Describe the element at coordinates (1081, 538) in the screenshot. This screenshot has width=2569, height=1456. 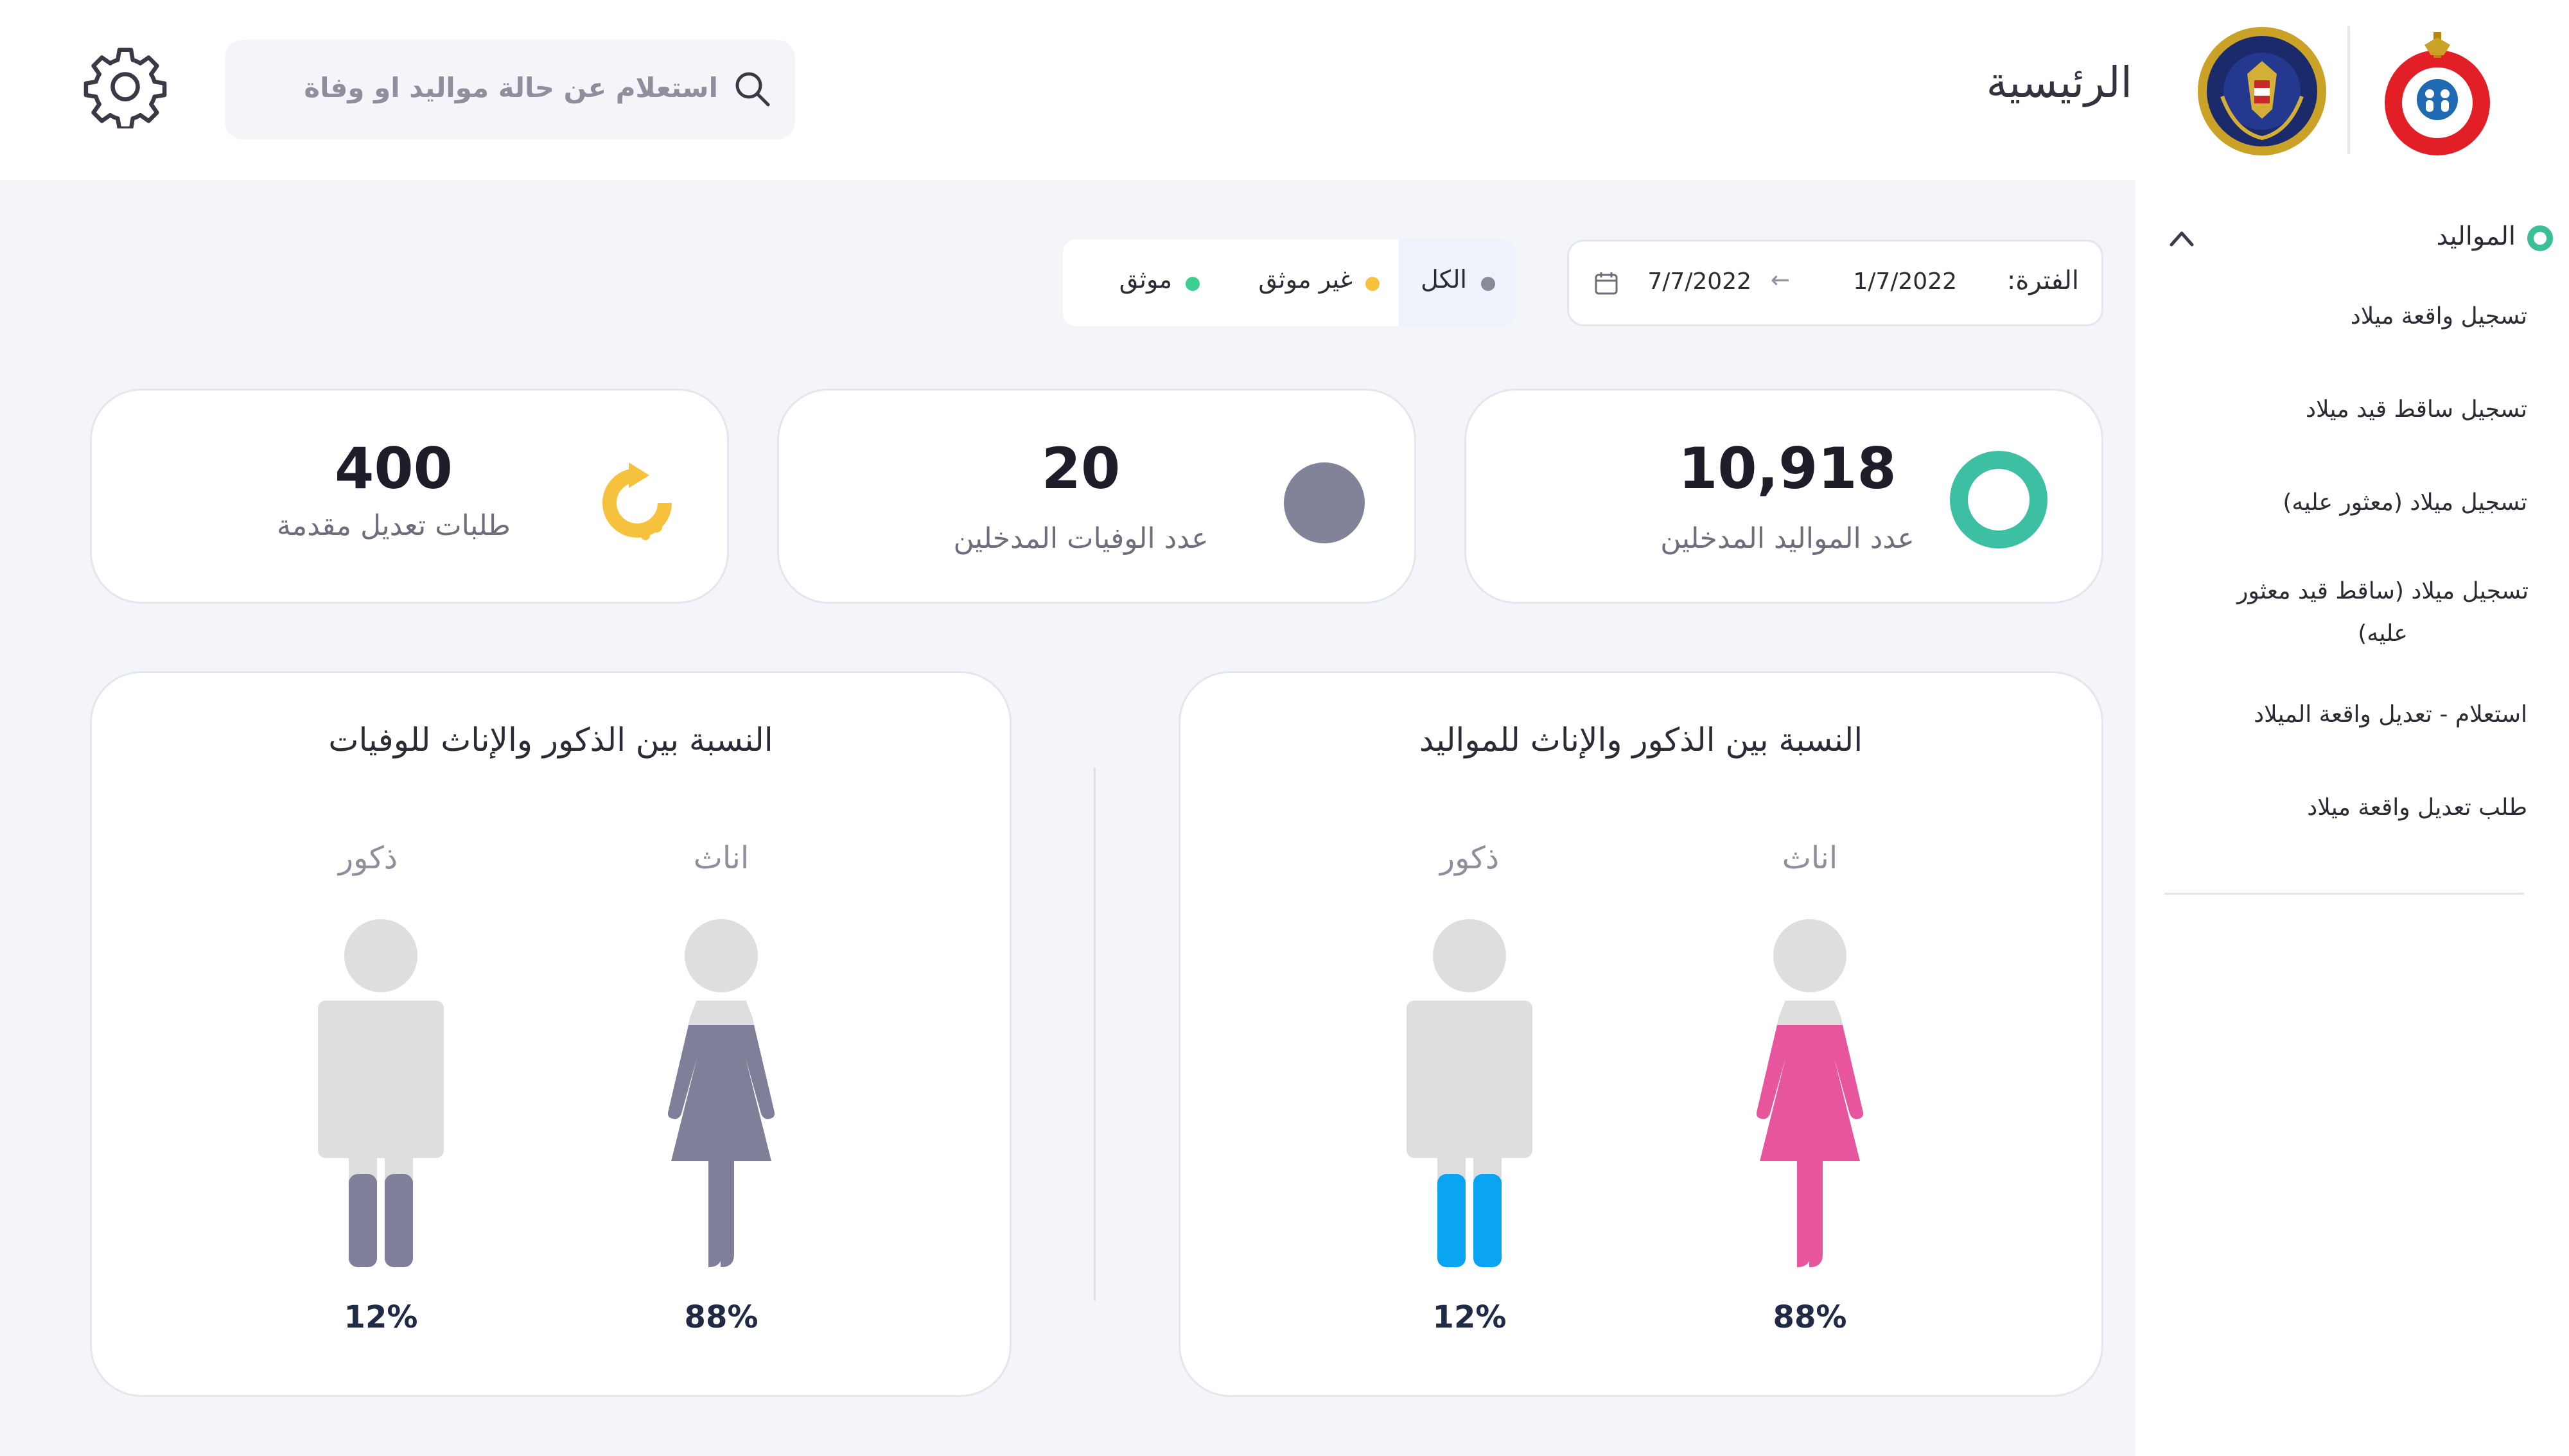
I see `stat-label-deaths: عدد الوفيات المدخلين` at that location.